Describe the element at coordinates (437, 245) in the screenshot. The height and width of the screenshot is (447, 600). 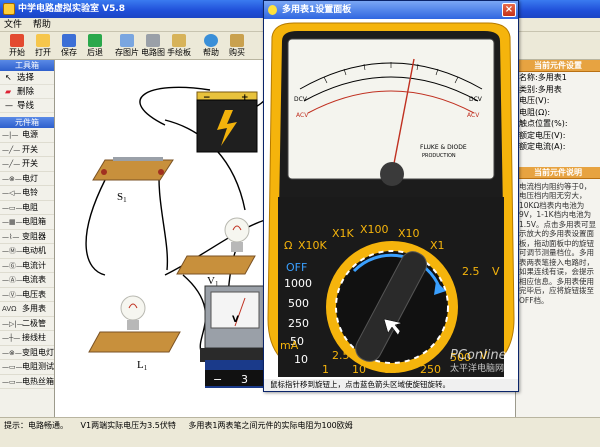
I see `svg-text: X1` at that location.